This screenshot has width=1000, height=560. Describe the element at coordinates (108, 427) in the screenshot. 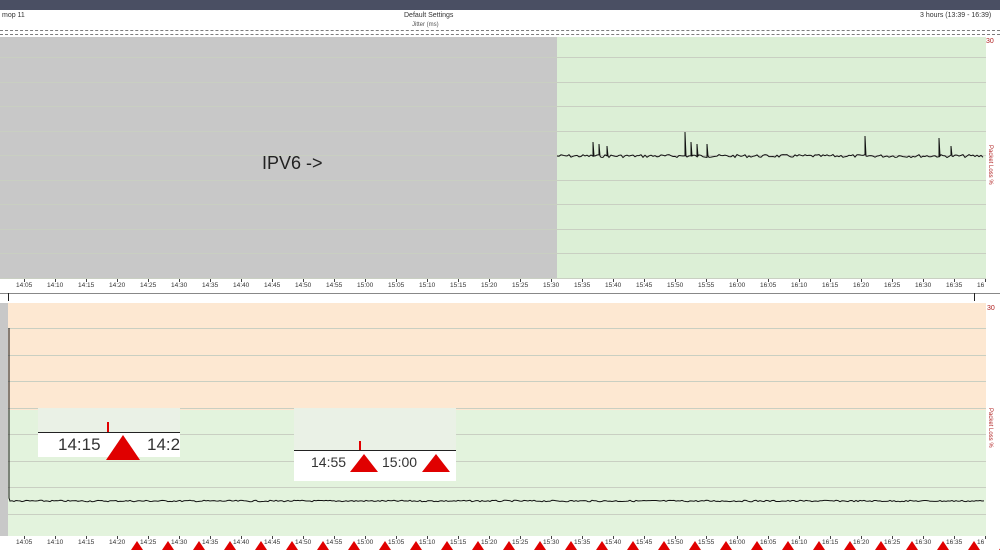

I see `zoom-callout-1-tick` at that location.